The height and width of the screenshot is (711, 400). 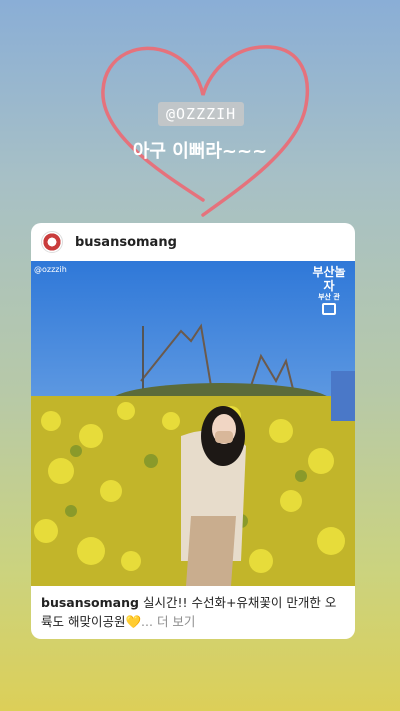 I want to click on caption-username: busansomang, so click(x=90, y=602).